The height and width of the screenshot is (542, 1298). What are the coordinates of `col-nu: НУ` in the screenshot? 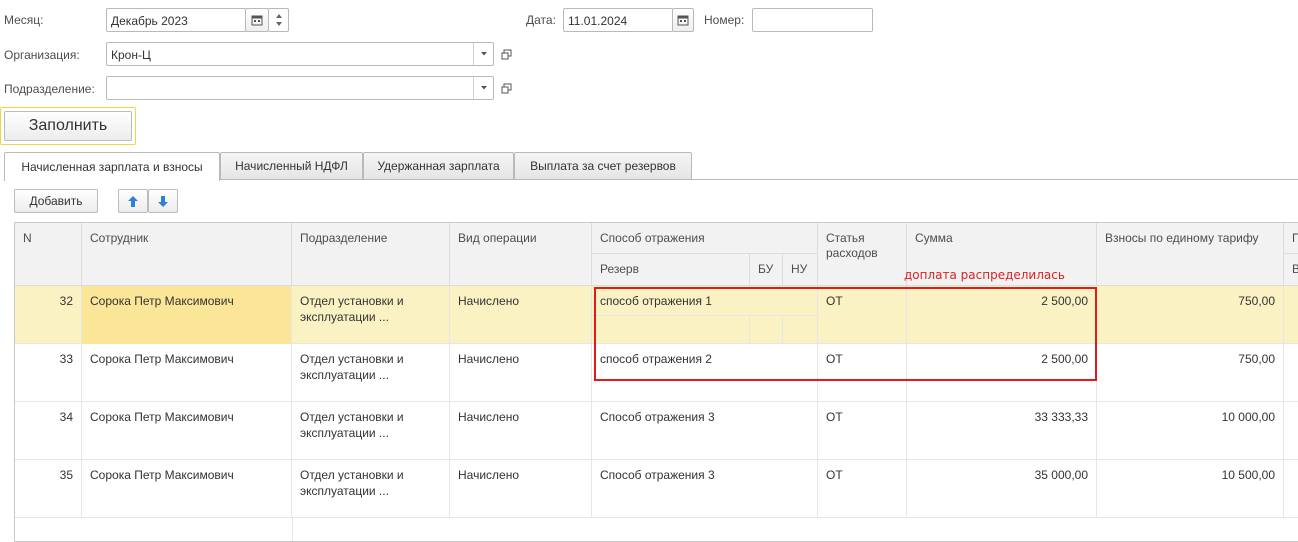 It's located at (800, 270).